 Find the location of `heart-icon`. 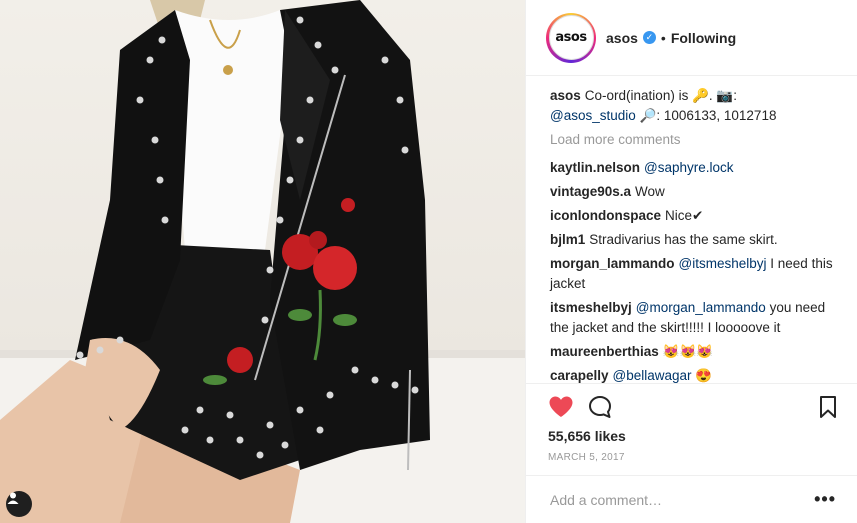

heart-icon is located at coordinates (561, 407).